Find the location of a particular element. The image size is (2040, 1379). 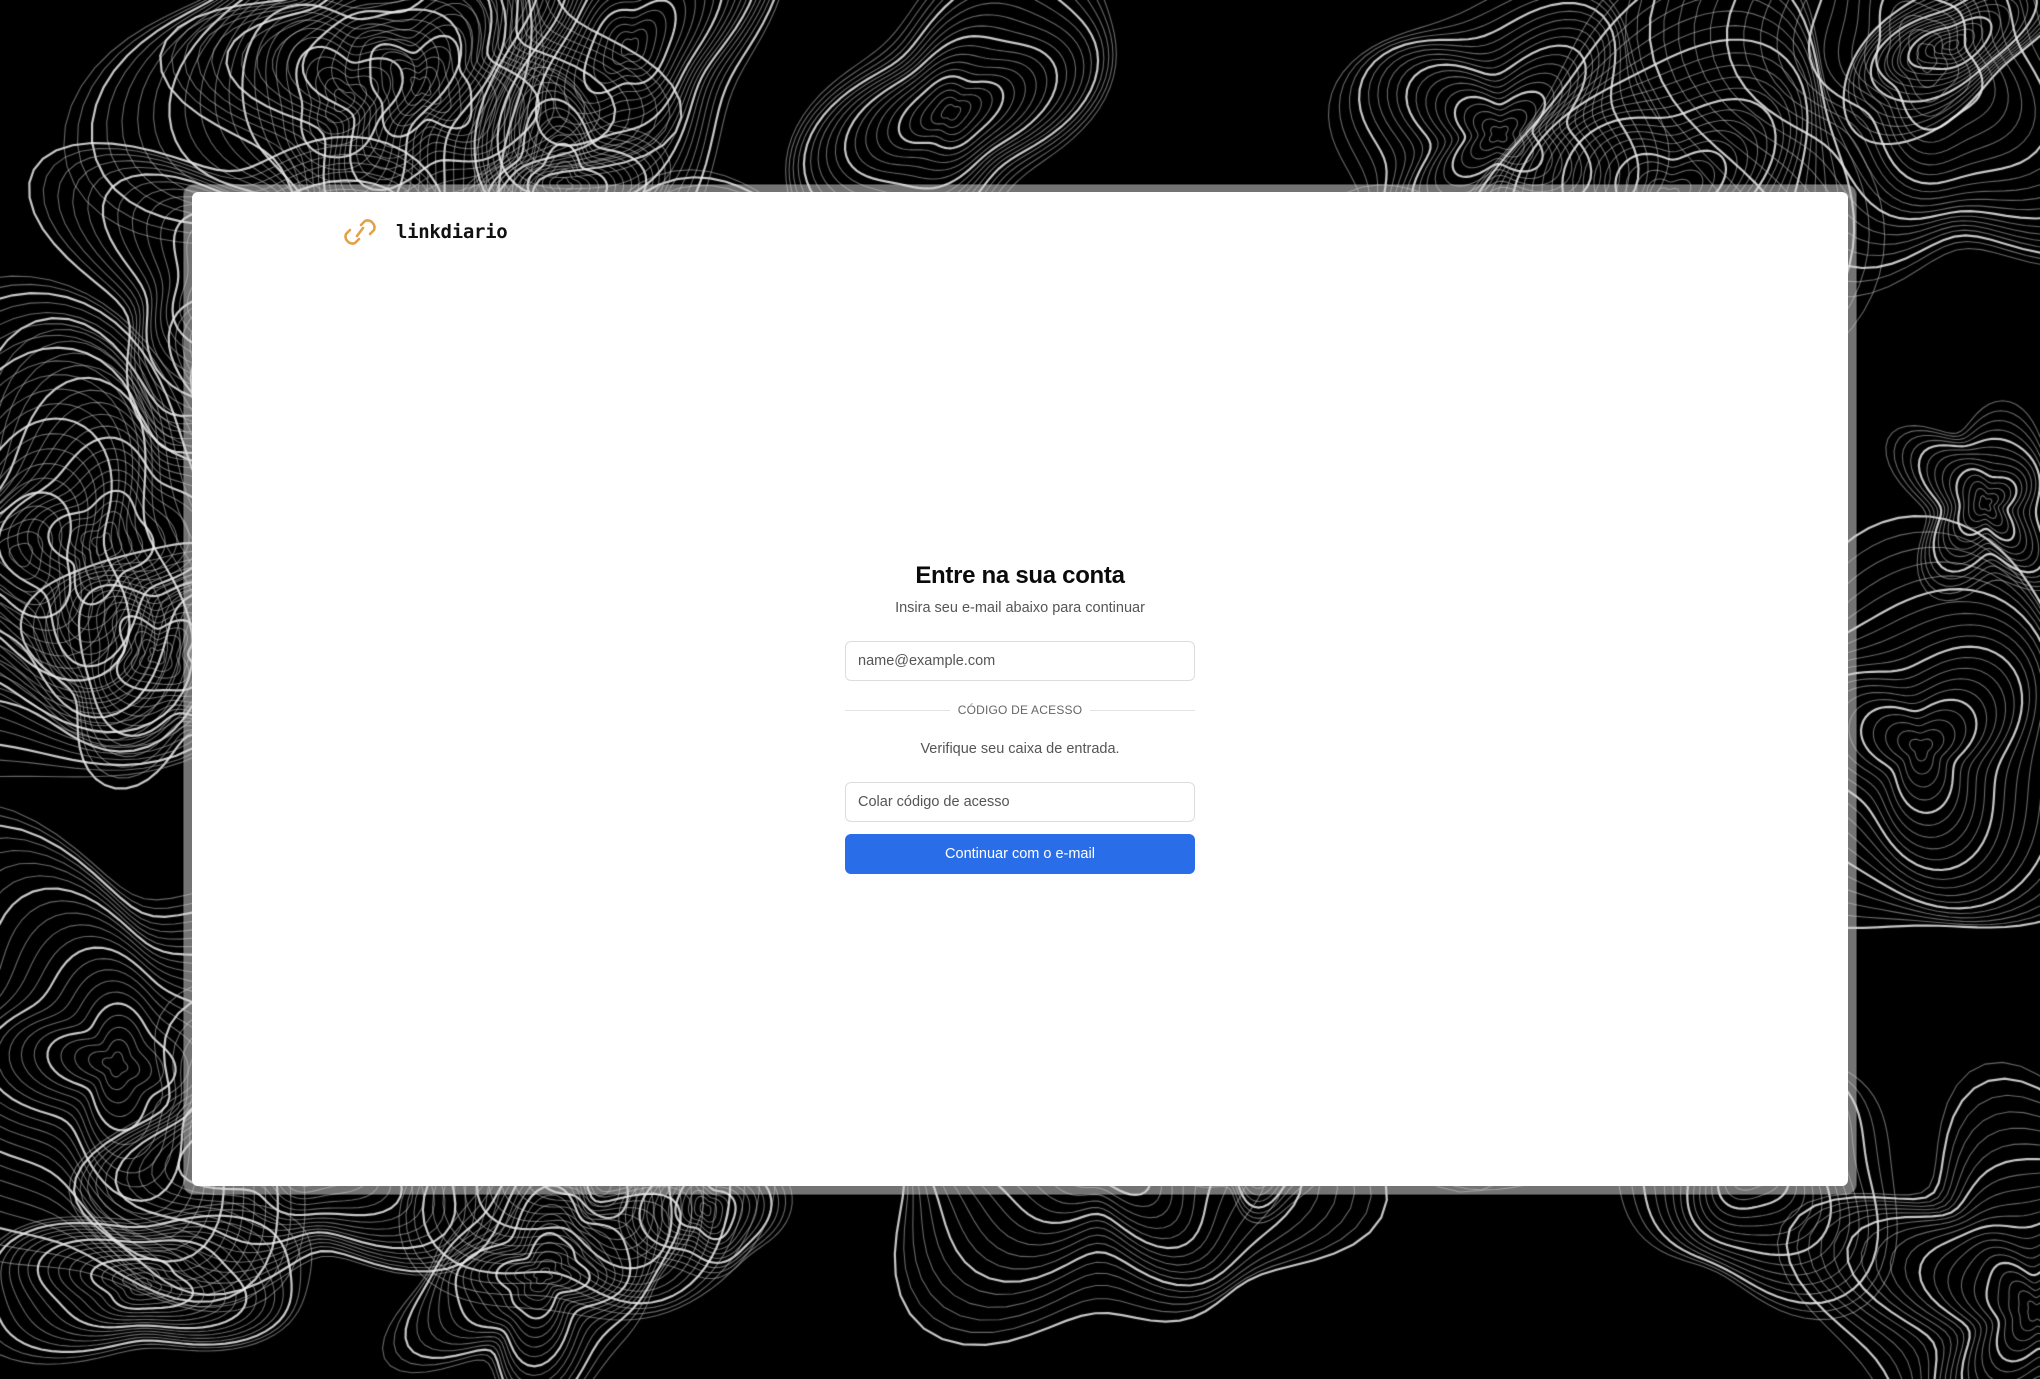

divider-label: CÓDIGO DE ACESSO is located at coordinates (1020, 710).